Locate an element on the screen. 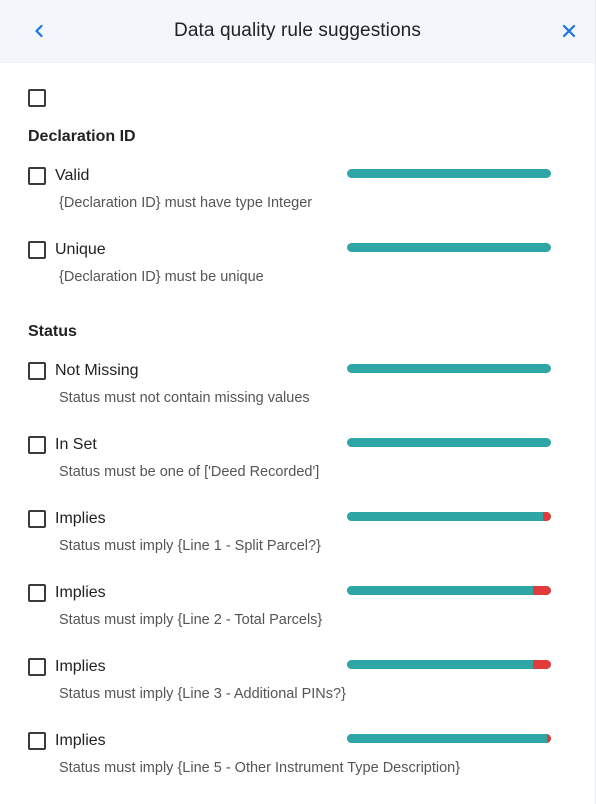  rule-description: {Declaration ID} must be unique is located at coordinates (161, 277).